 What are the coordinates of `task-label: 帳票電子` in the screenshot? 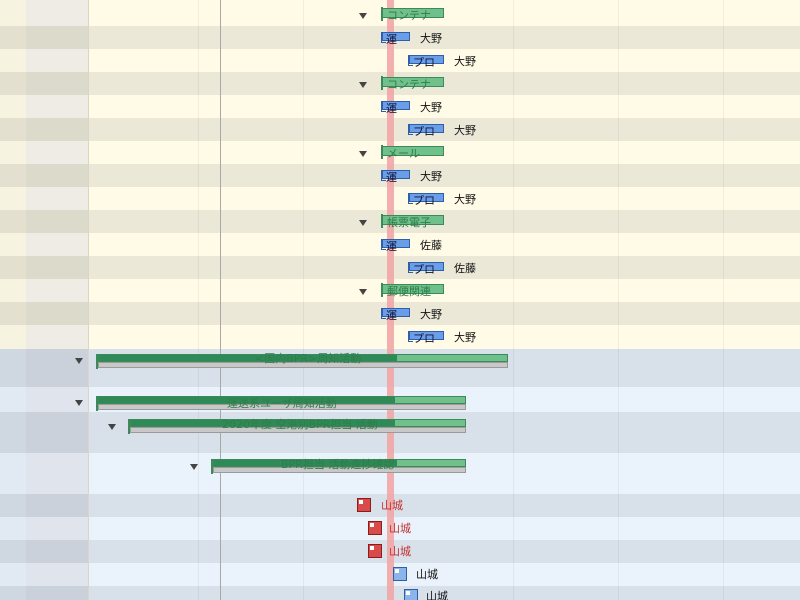 It's located at (409, 222).